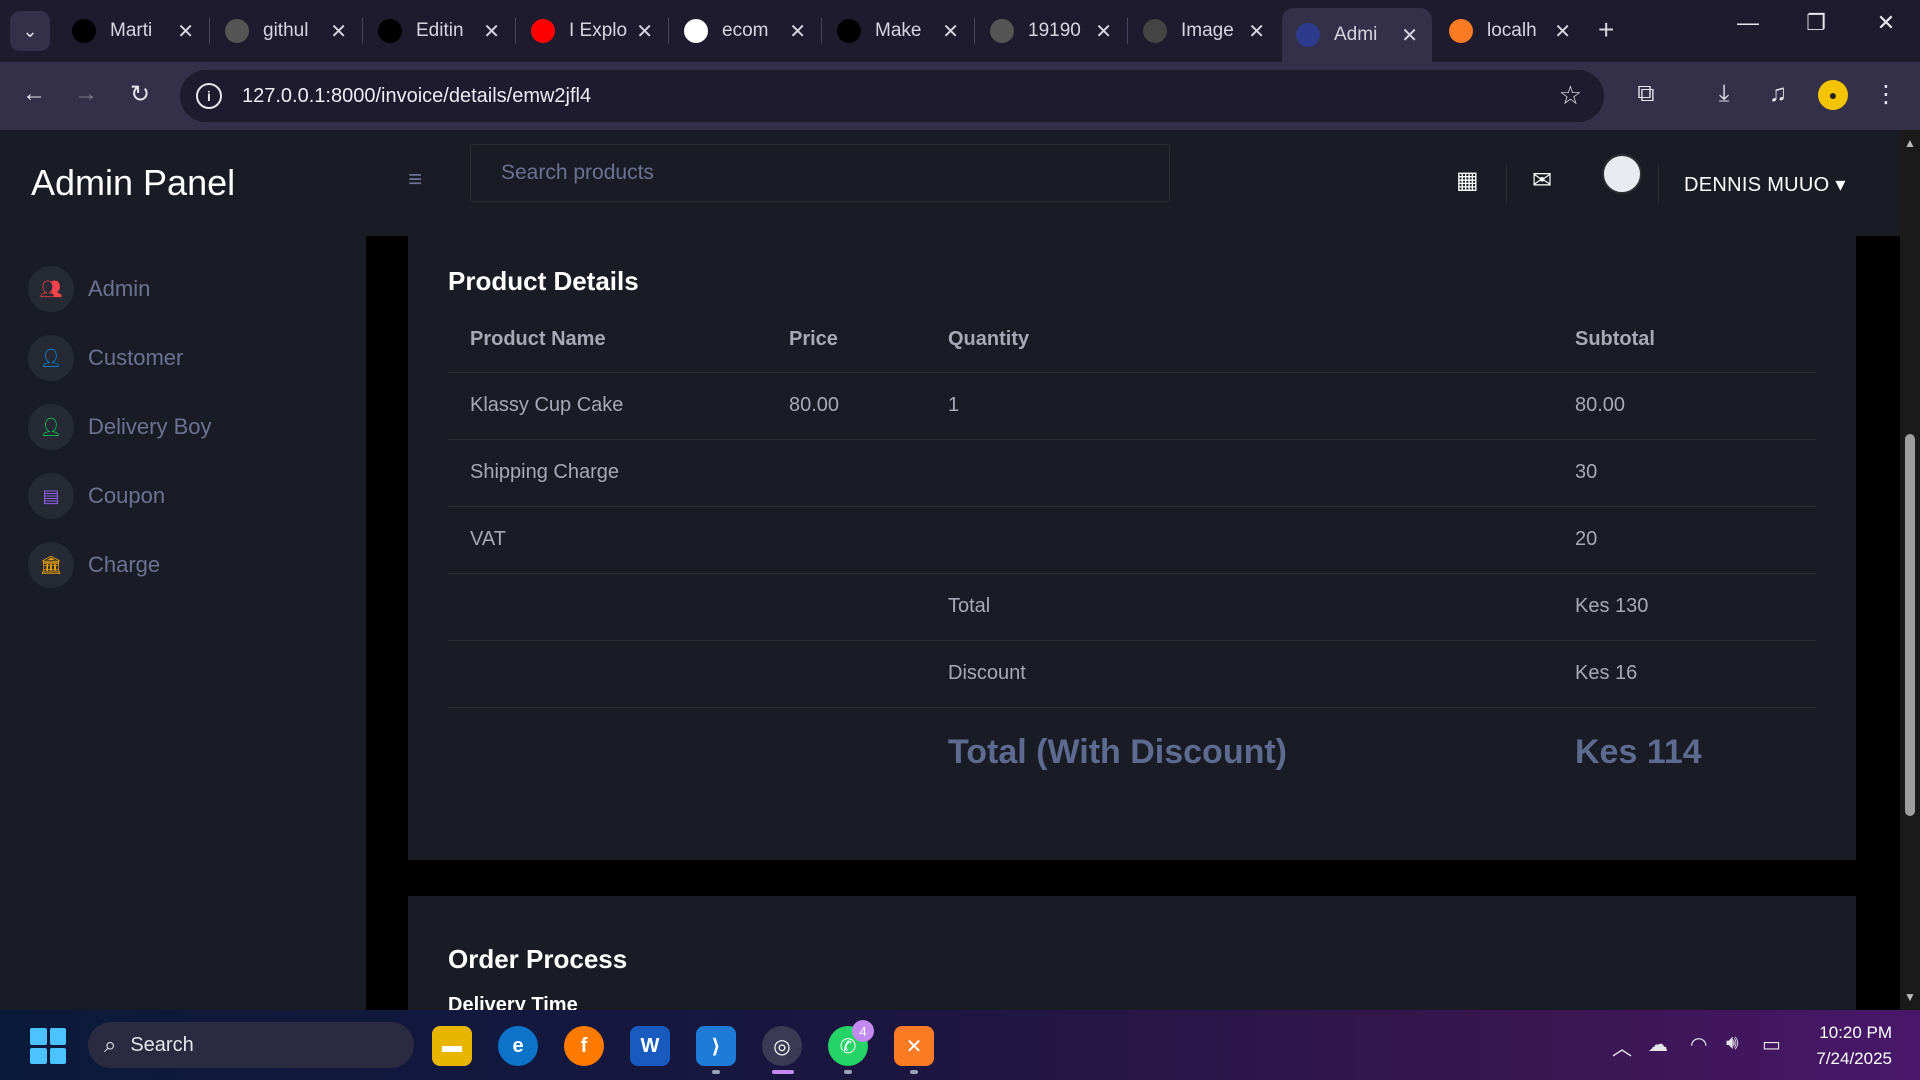 The width and height of the screenshot is (1920, 1080). I want to click on word-icon: W, so click(650, 1046).